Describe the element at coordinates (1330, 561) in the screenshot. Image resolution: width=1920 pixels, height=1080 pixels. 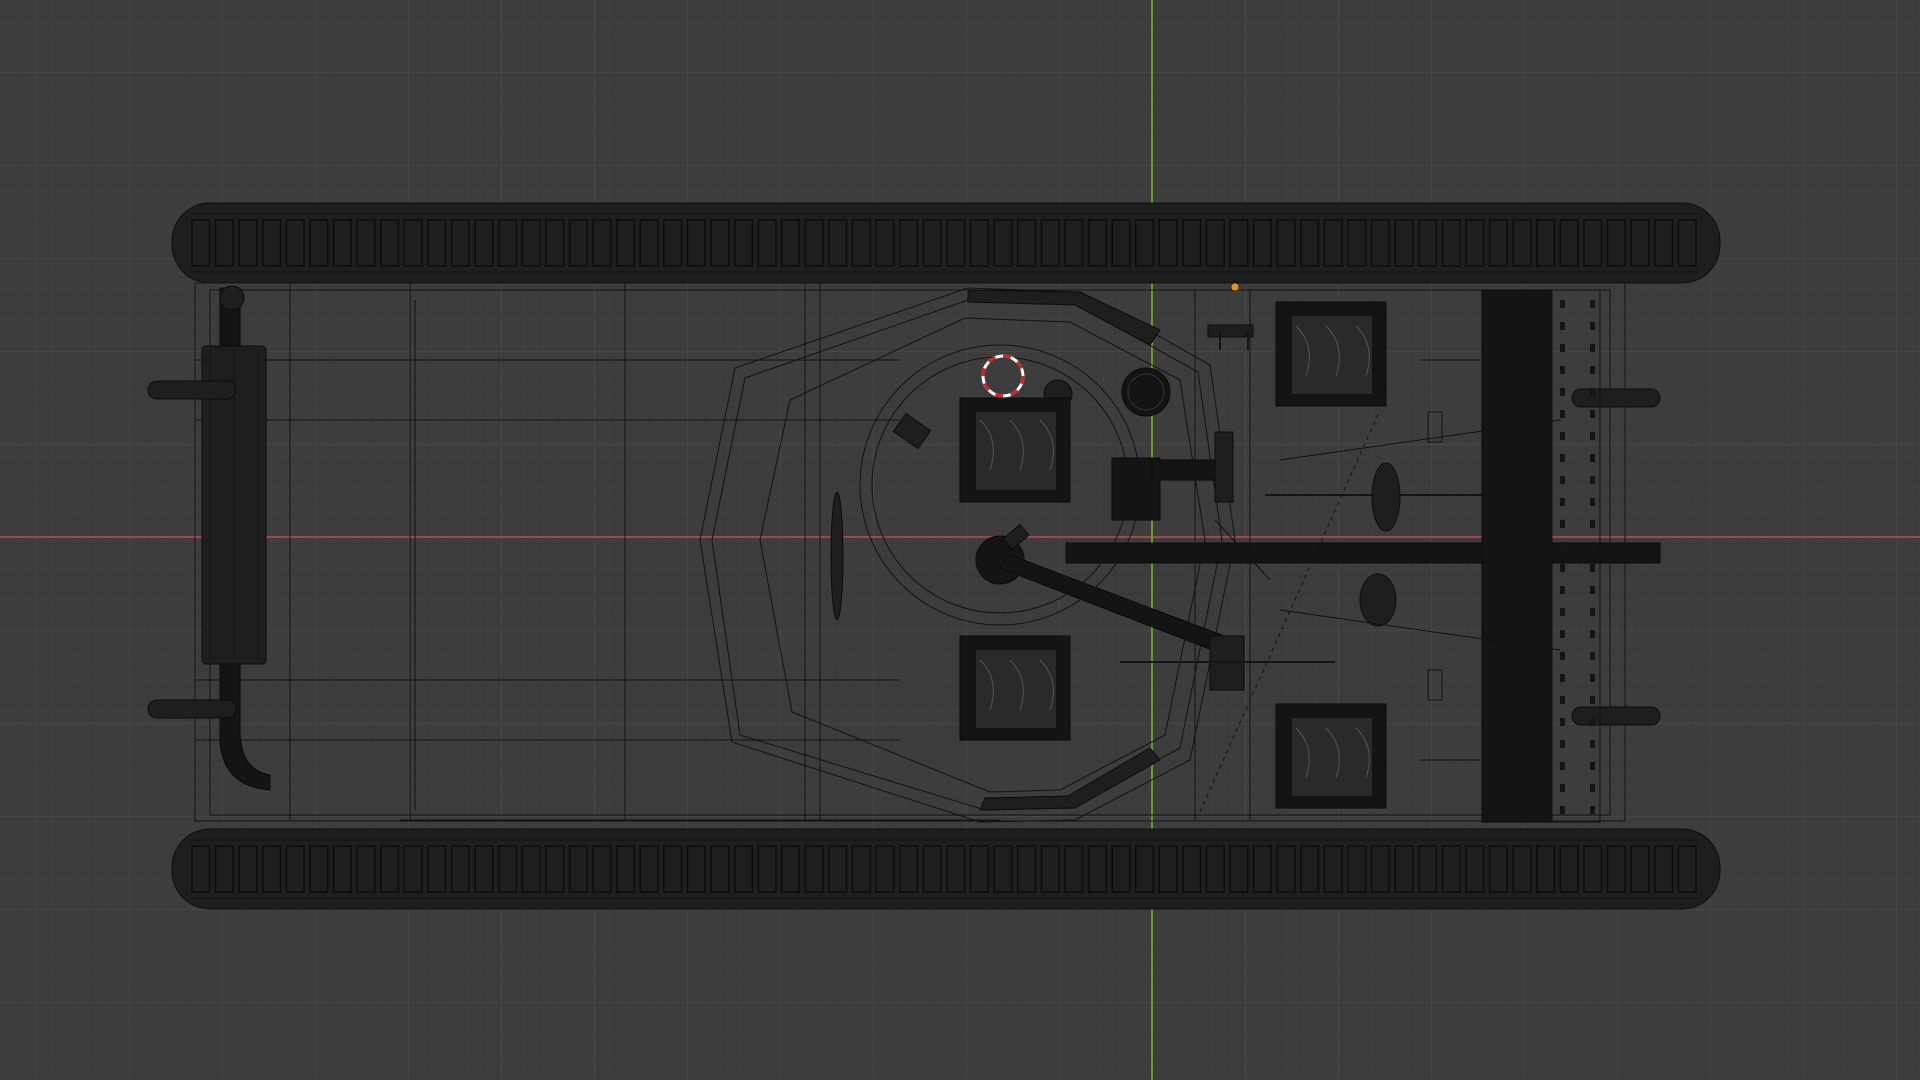
I see `main-gun` at that location.